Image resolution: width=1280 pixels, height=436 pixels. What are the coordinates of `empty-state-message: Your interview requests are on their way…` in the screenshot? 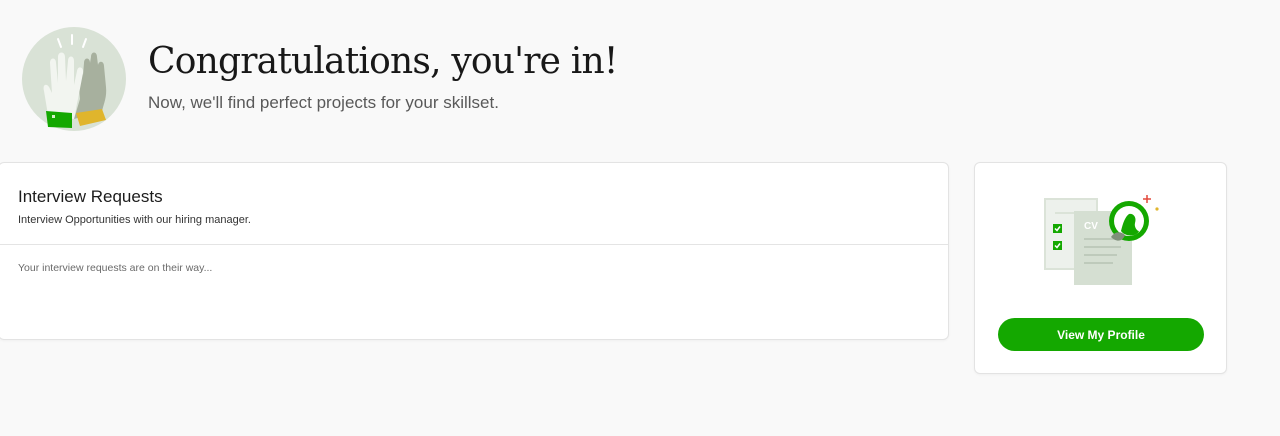 It's located at (115, 268).